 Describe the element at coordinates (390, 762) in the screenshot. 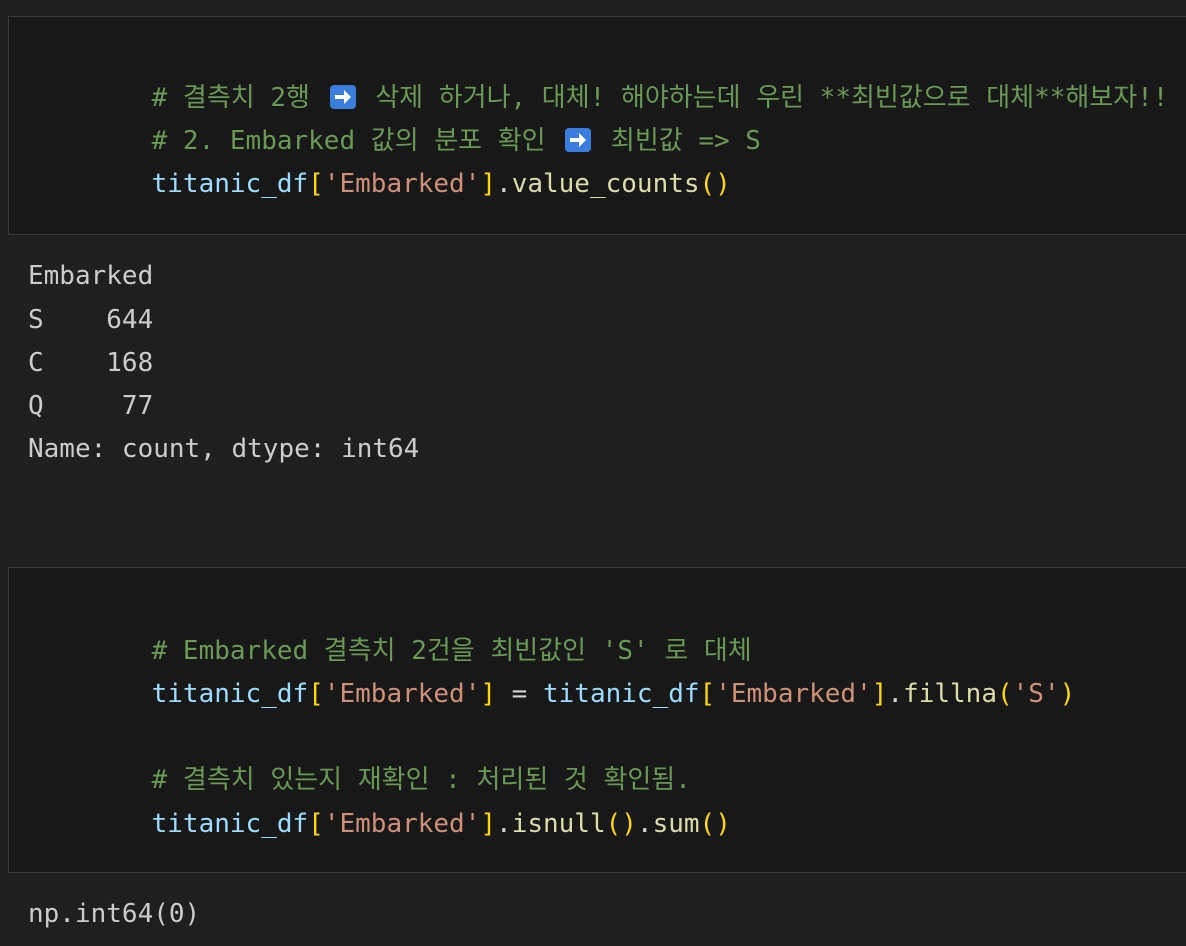

I see `code-line-comment-2: # 결측치 있는지 재확인 : 처리된 것 확인됨.` at that location.